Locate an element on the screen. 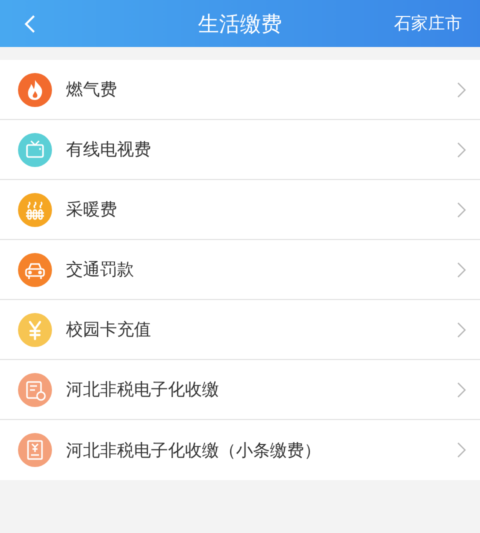 The width and height of the screenshot is (480, 533). item-label: 河北非税电子化收缴（小条缴费） is located at coordinates (193, 451).